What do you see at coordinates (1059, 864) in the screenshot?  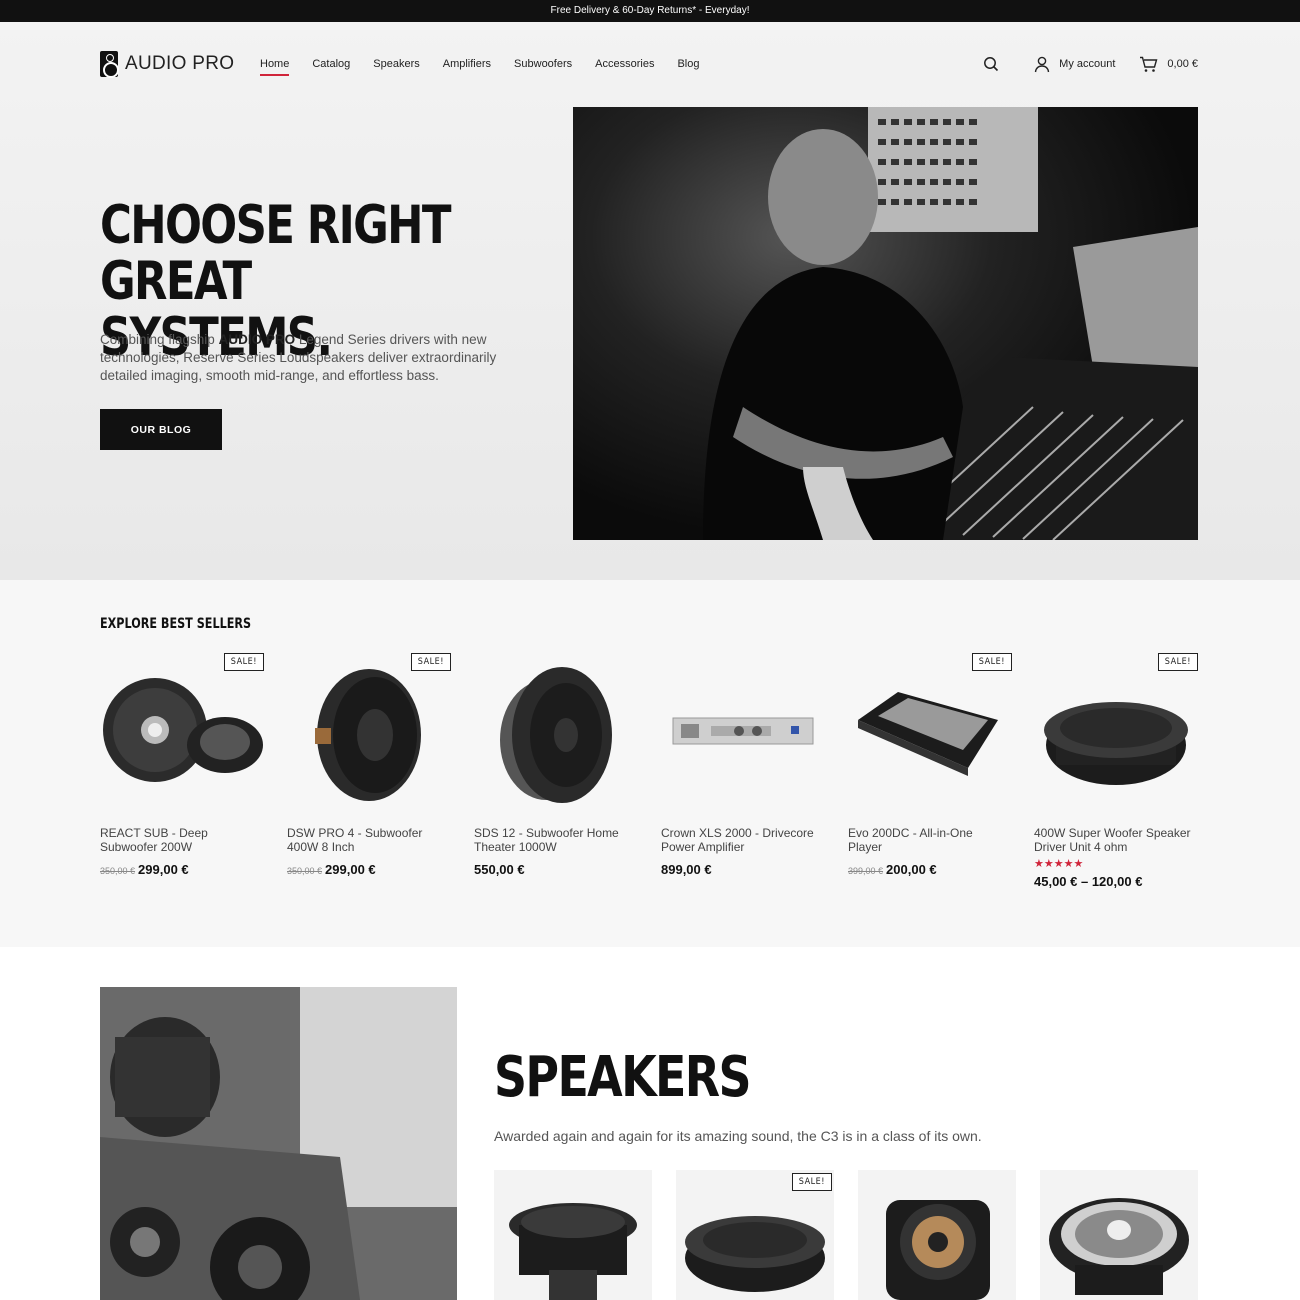 I see `rating-stars: ★★★★★` at bounding box center [1059, 864].